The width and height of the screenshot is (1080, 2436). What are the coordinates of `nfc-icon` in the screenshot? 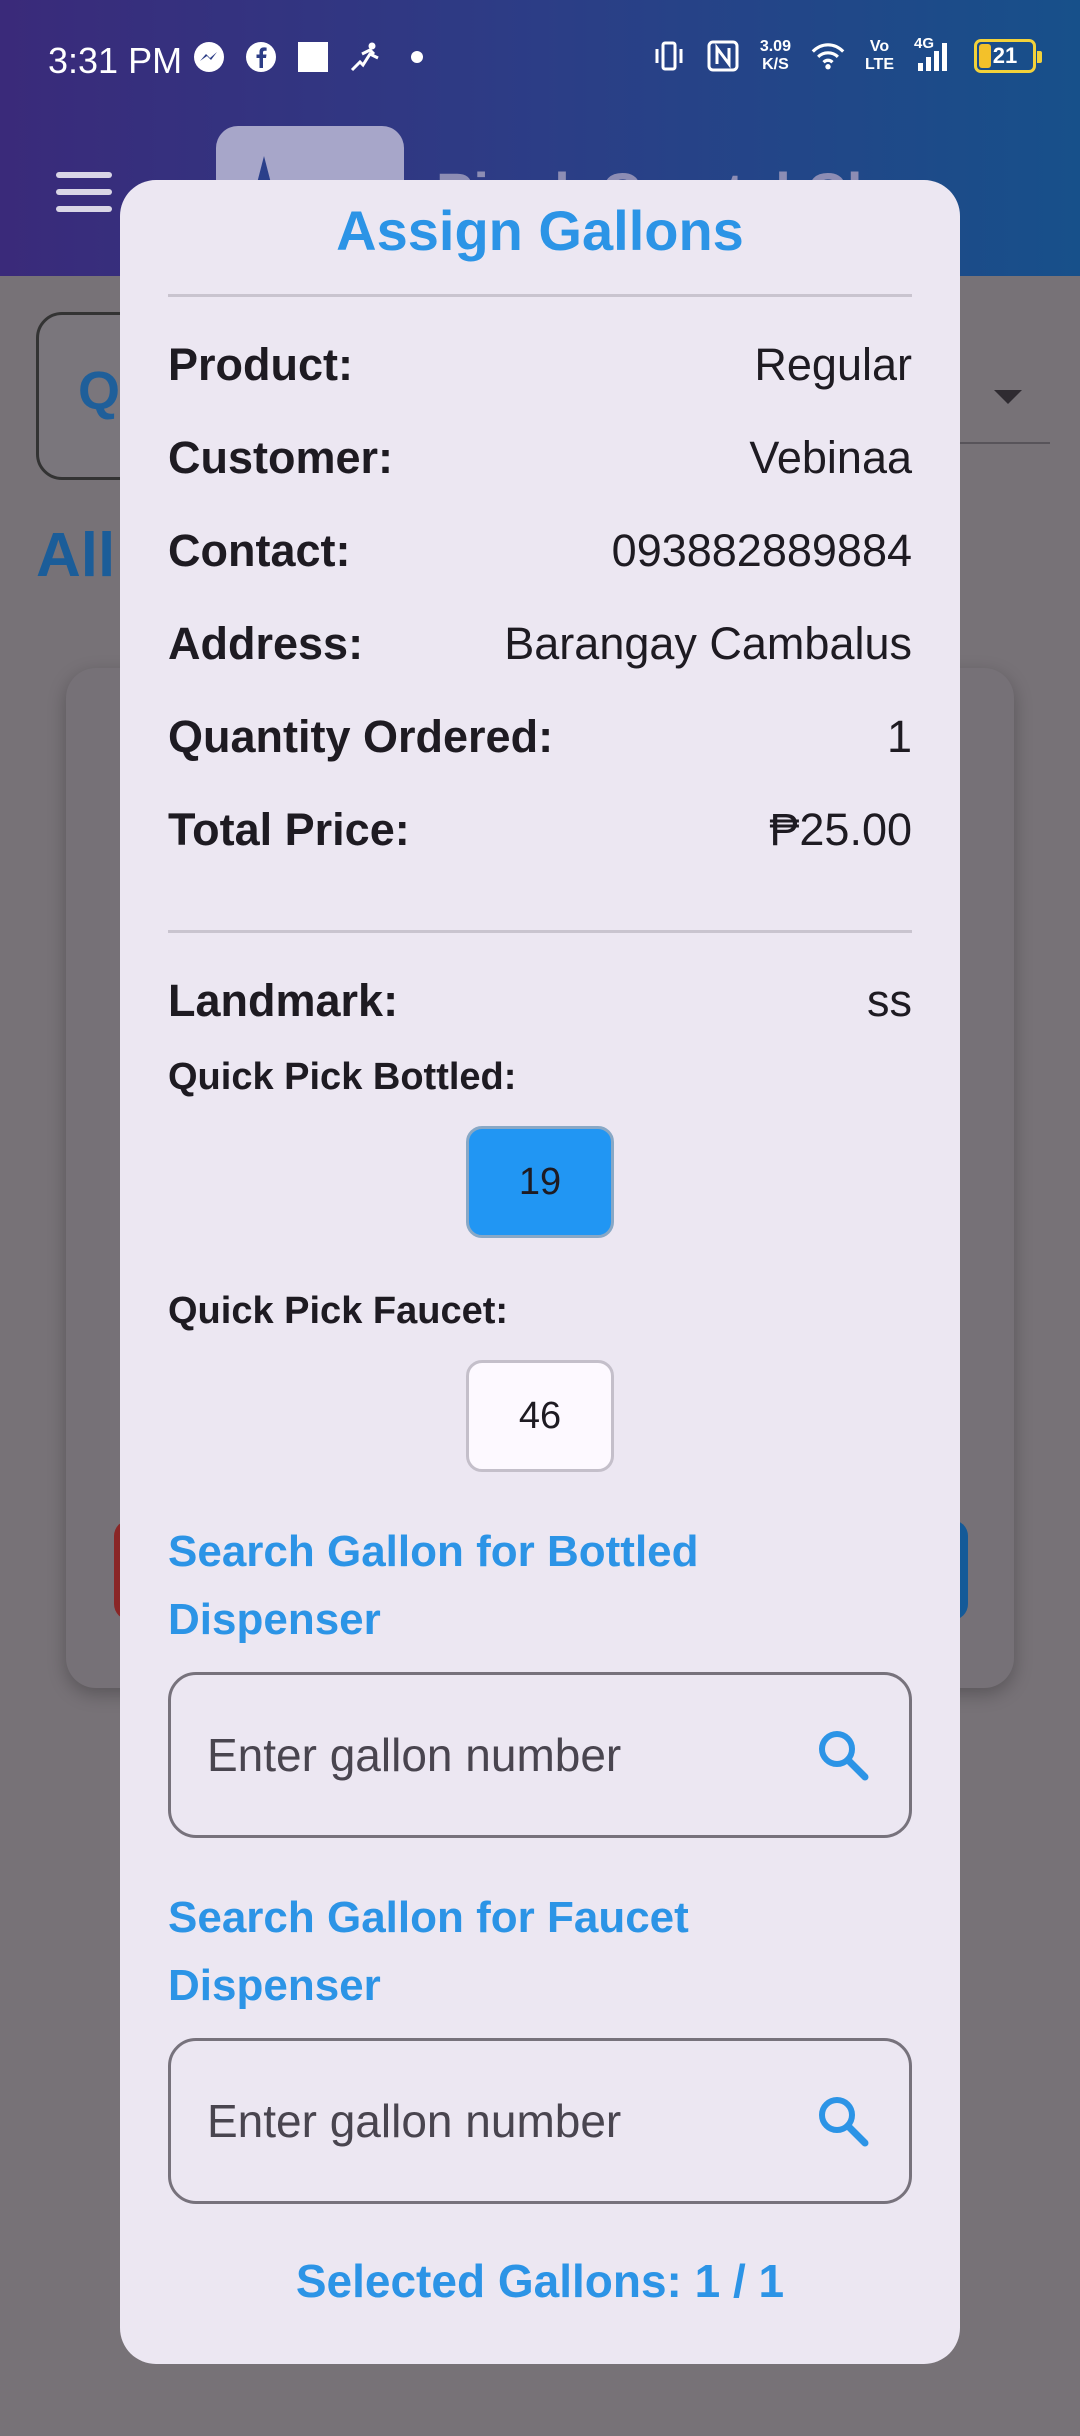 It's located at (723, 56).